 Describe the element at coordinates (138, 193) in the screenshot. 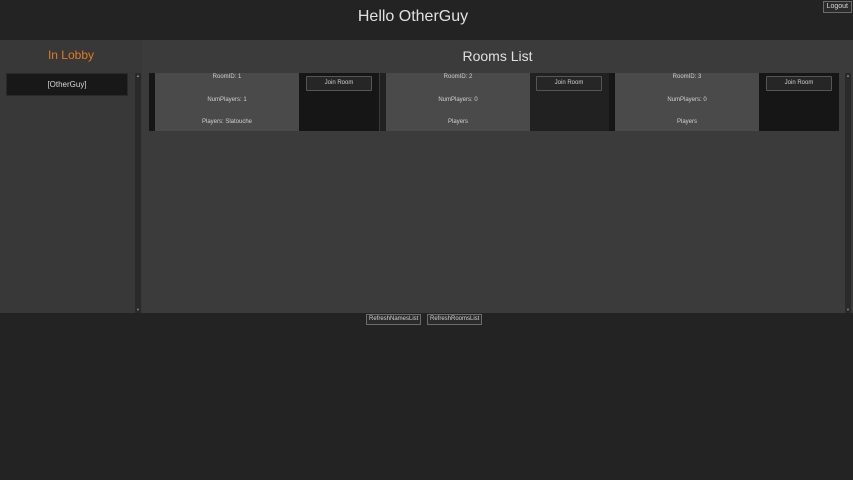

I see `lobby-scrollbar: ▲ ▼` at that location.